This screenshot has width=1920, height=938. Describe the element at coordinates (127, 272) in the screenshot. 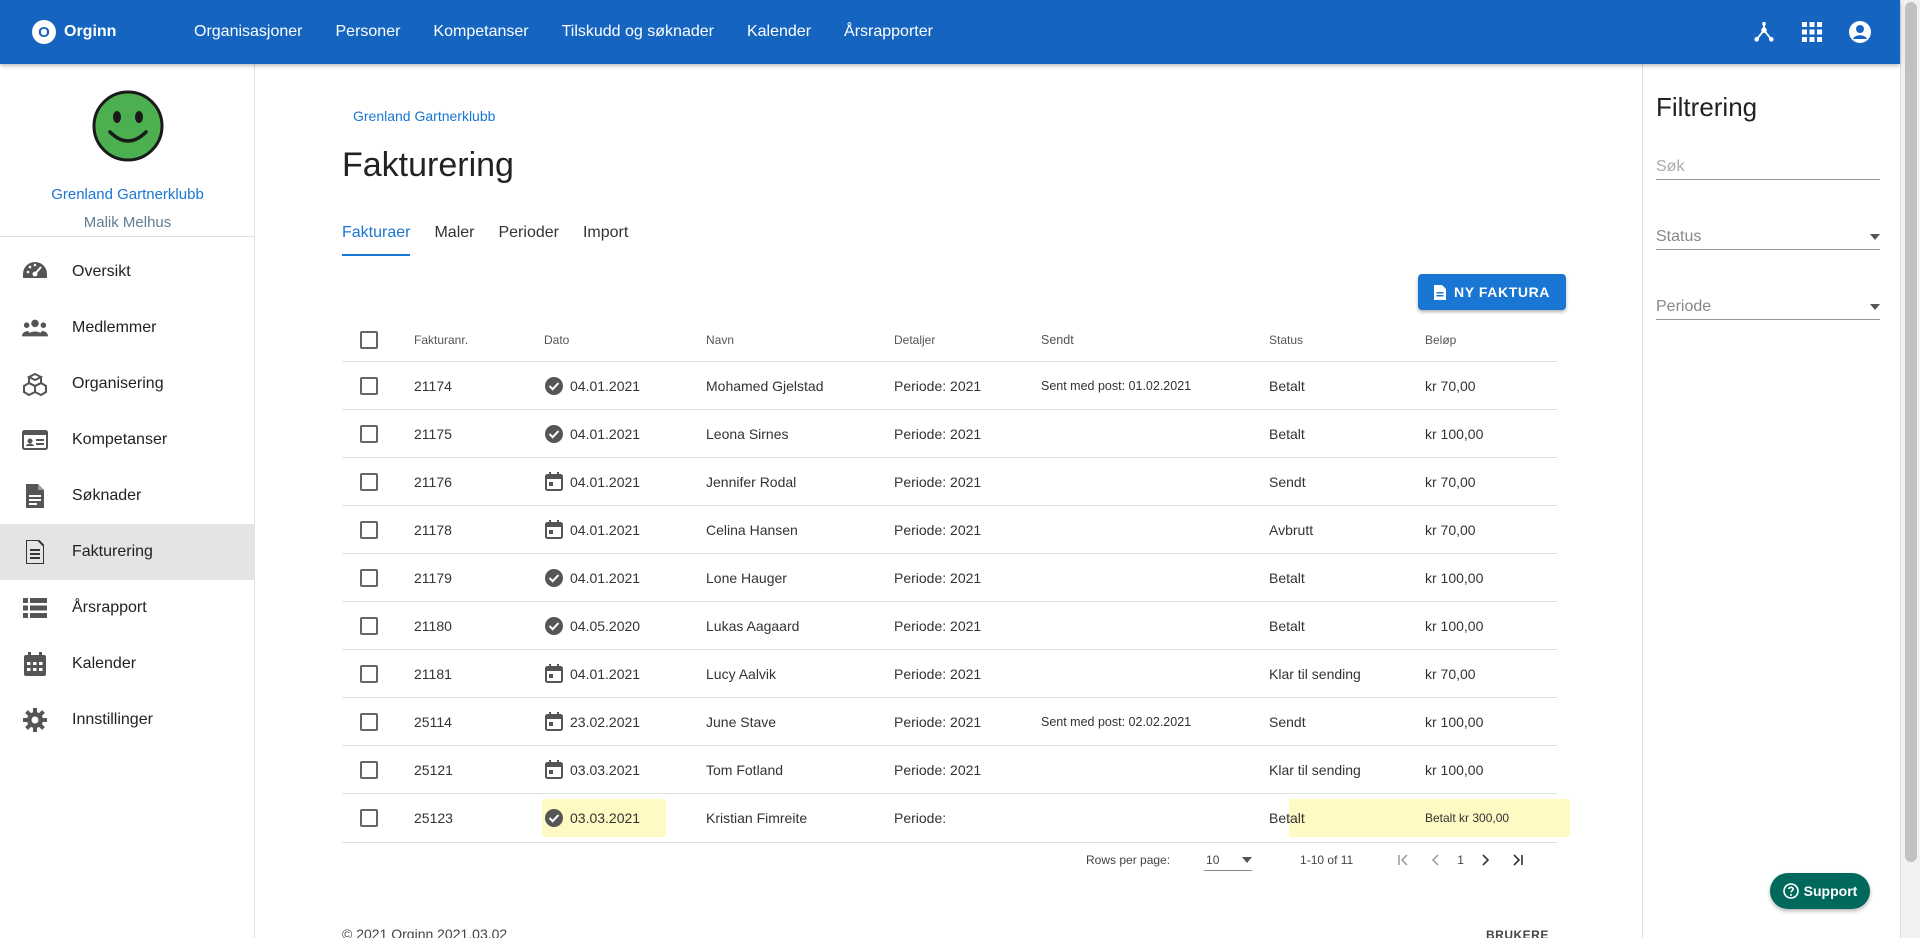

I see `sidebar-item-oversikt: Oversikt` at that location.